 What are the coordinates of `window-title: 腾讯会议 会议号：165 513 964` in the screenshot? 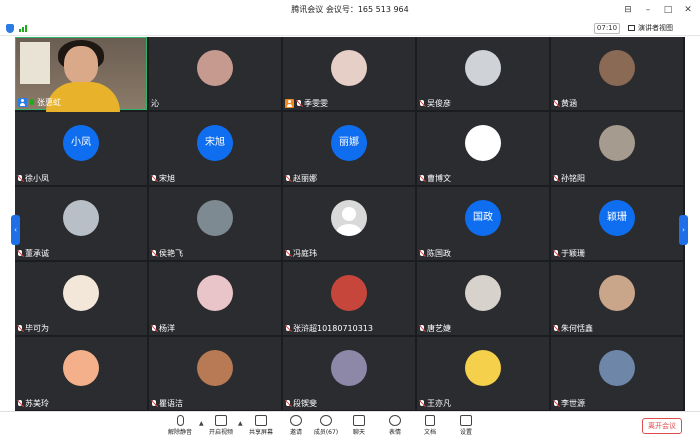 It's located at (350, 9).